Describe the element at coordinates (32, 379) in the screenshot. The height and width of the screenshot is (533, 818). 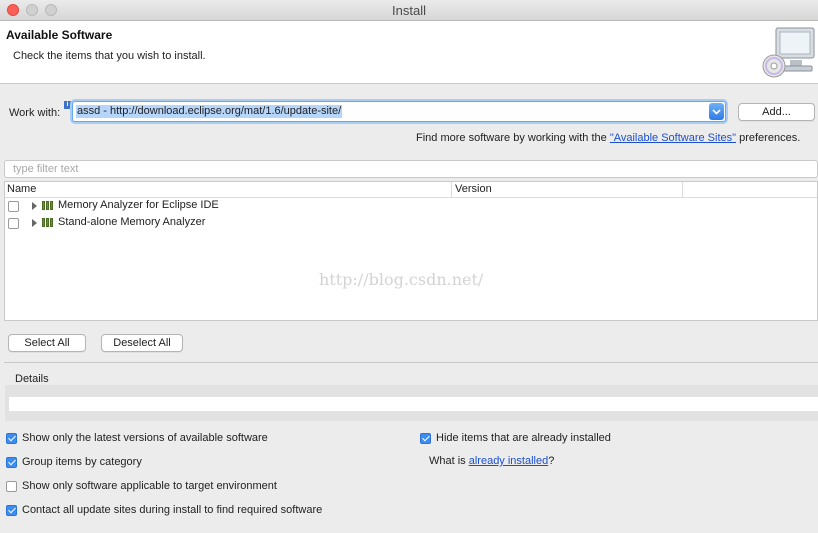
I see `details-label: Details` at that location.